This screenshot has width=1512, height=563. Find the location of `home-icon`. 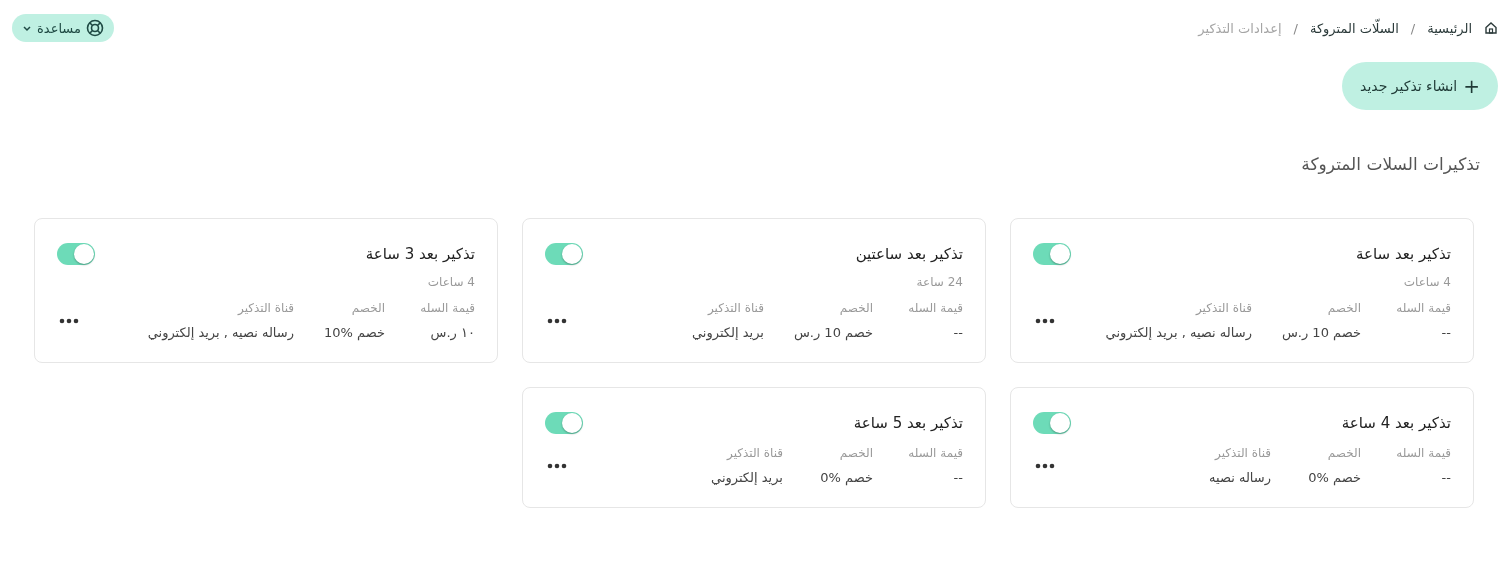

home-icon is located at coordinates (1491, 28).